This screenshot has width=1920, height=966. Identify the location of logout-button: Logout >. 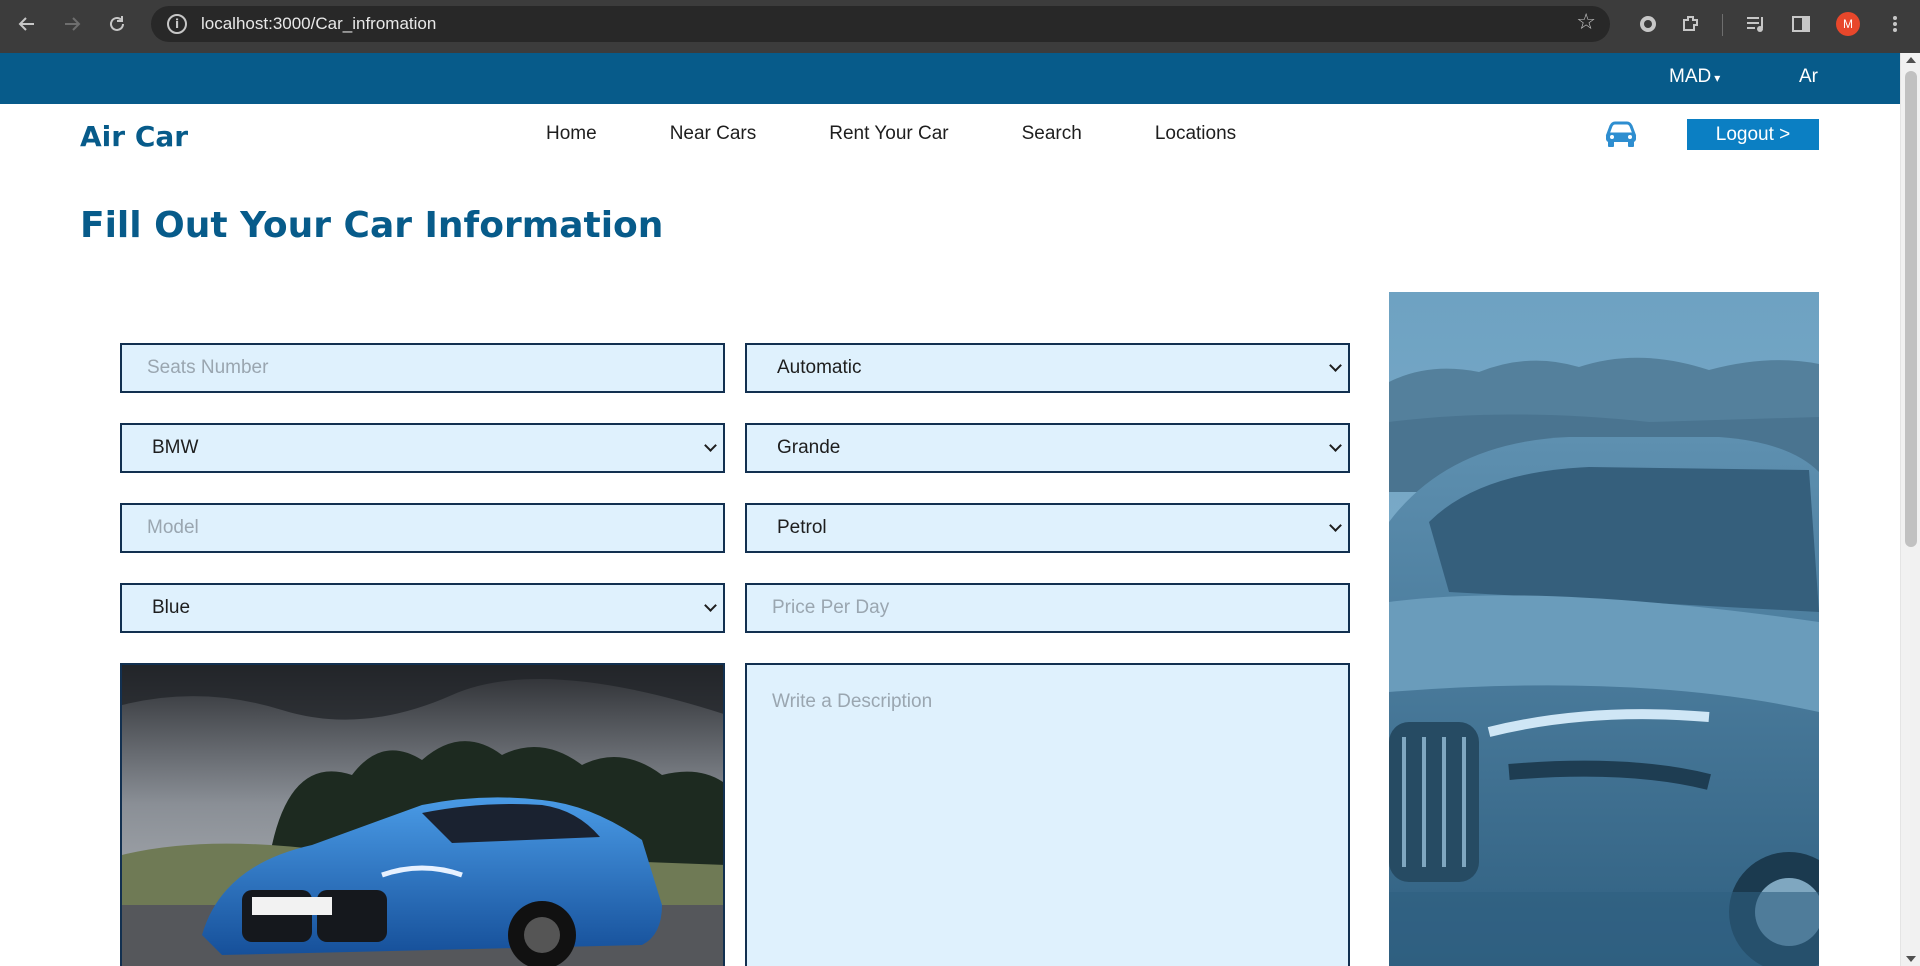
(1753, 134).